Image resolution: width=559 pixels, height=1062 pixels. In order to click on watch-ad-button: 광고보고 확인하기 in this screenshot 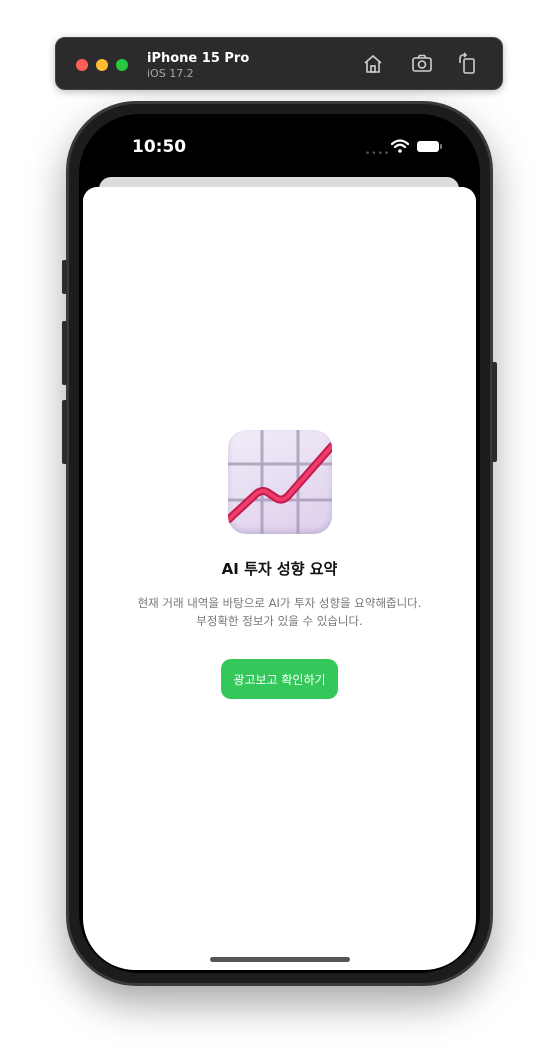, I will do `click(279, 679)`.